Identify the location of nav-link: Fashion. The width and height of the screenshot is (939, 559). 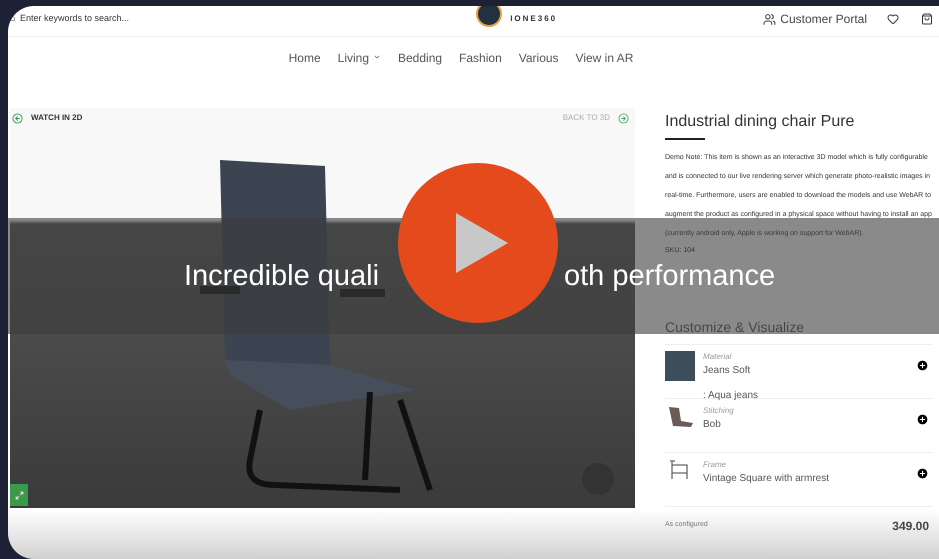
(480, 78).